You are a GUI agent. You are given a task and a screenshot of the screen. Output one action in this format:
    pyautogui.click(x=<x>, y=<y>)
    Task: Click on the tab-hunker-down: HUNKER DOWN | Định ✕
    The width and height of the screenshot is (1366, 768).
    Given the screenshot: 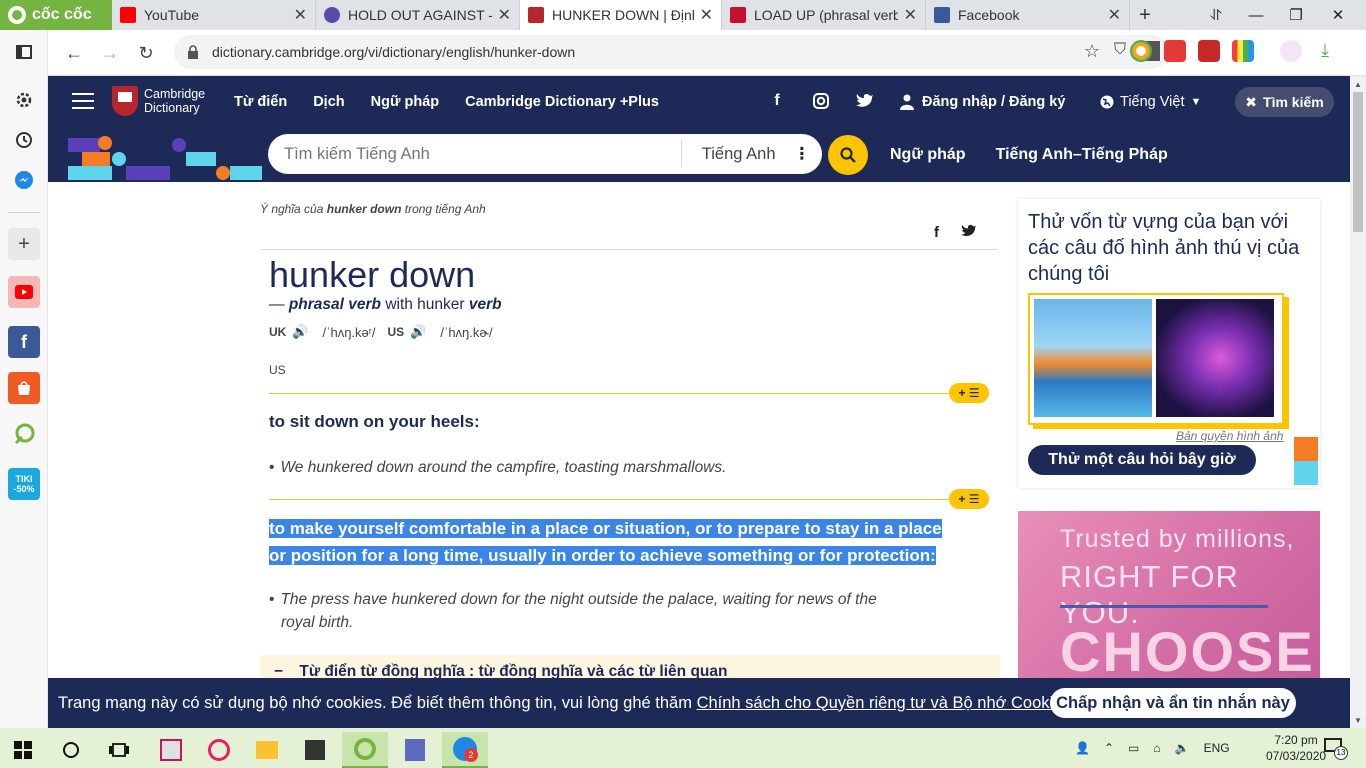 What is the action you would take?
    pyautogui.click(x=621, y=15)
    